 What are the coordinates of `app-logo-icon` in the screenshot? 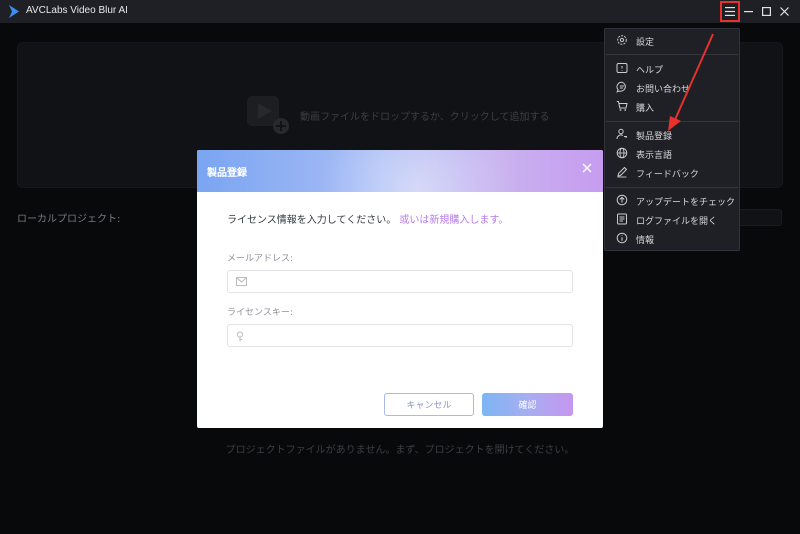 It's located at (14, 11).